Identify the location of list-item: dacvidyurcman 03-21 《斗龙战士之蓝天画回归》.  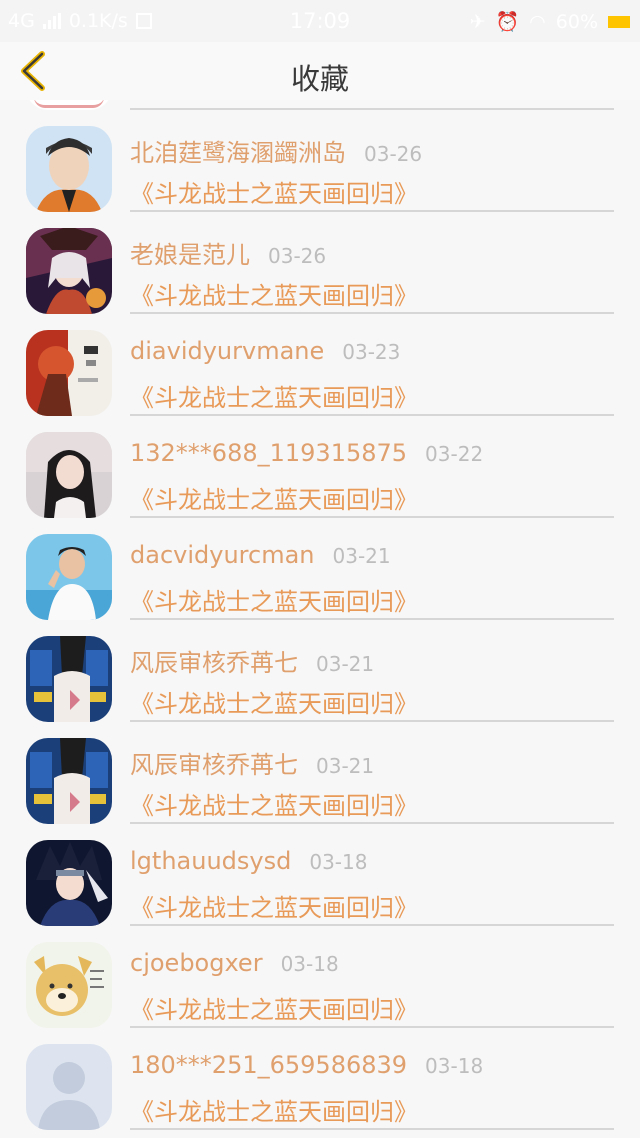
(320, 564).